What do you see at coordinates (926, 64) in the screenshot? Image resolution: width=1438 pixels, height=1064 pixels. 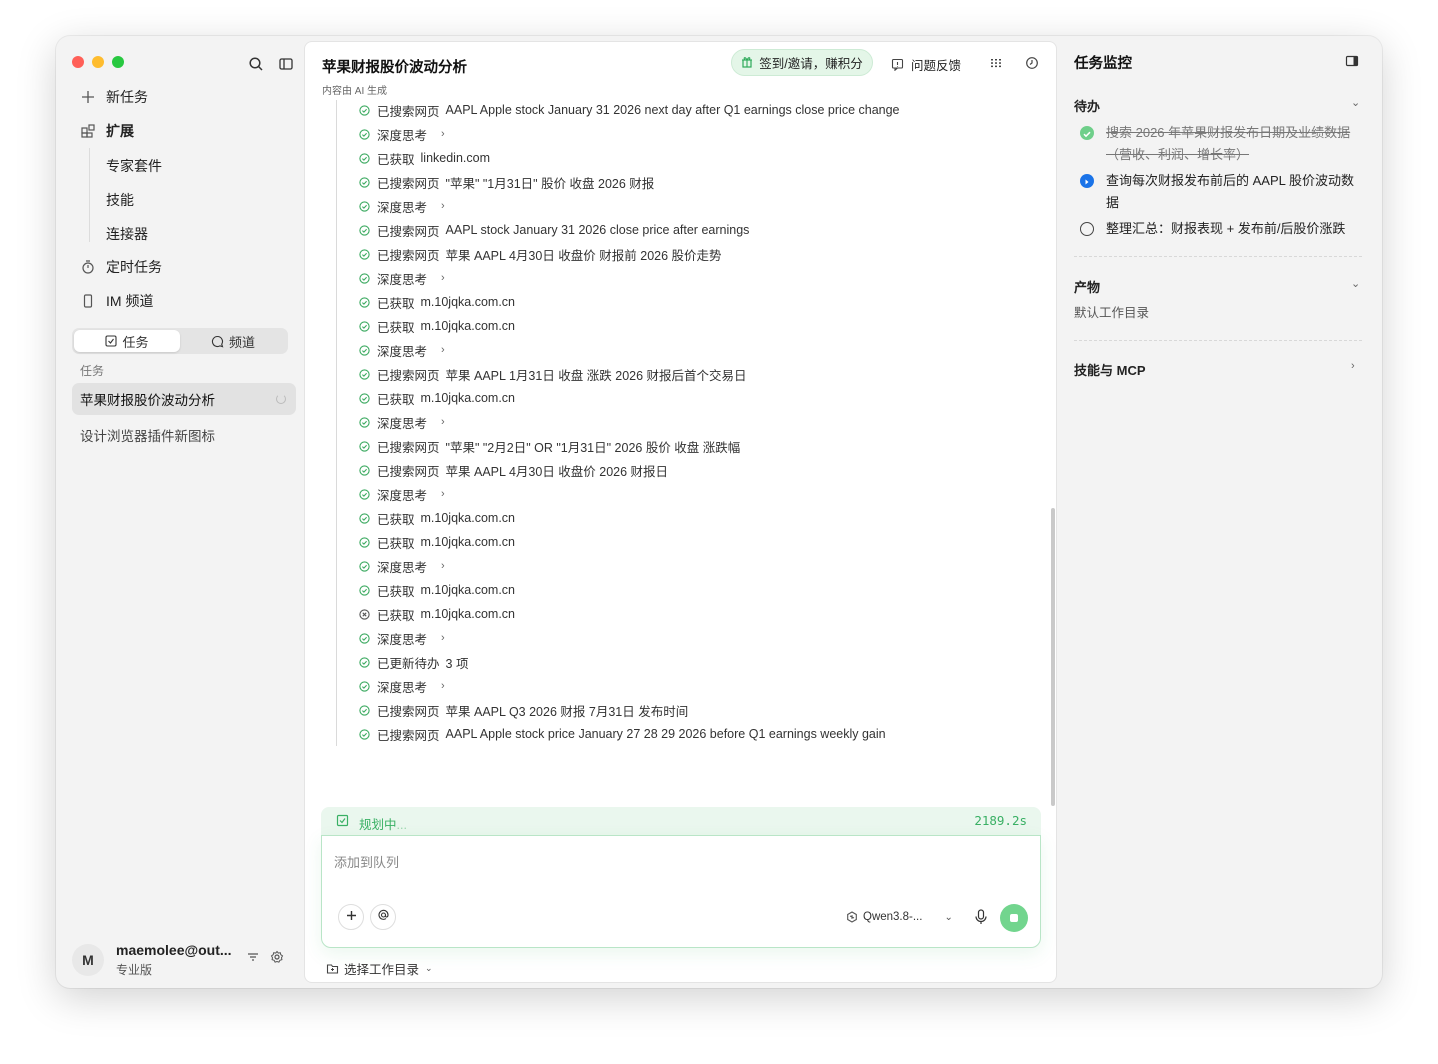 I see `feedback-button: 问题反馈` at bounding box center [926, 64].